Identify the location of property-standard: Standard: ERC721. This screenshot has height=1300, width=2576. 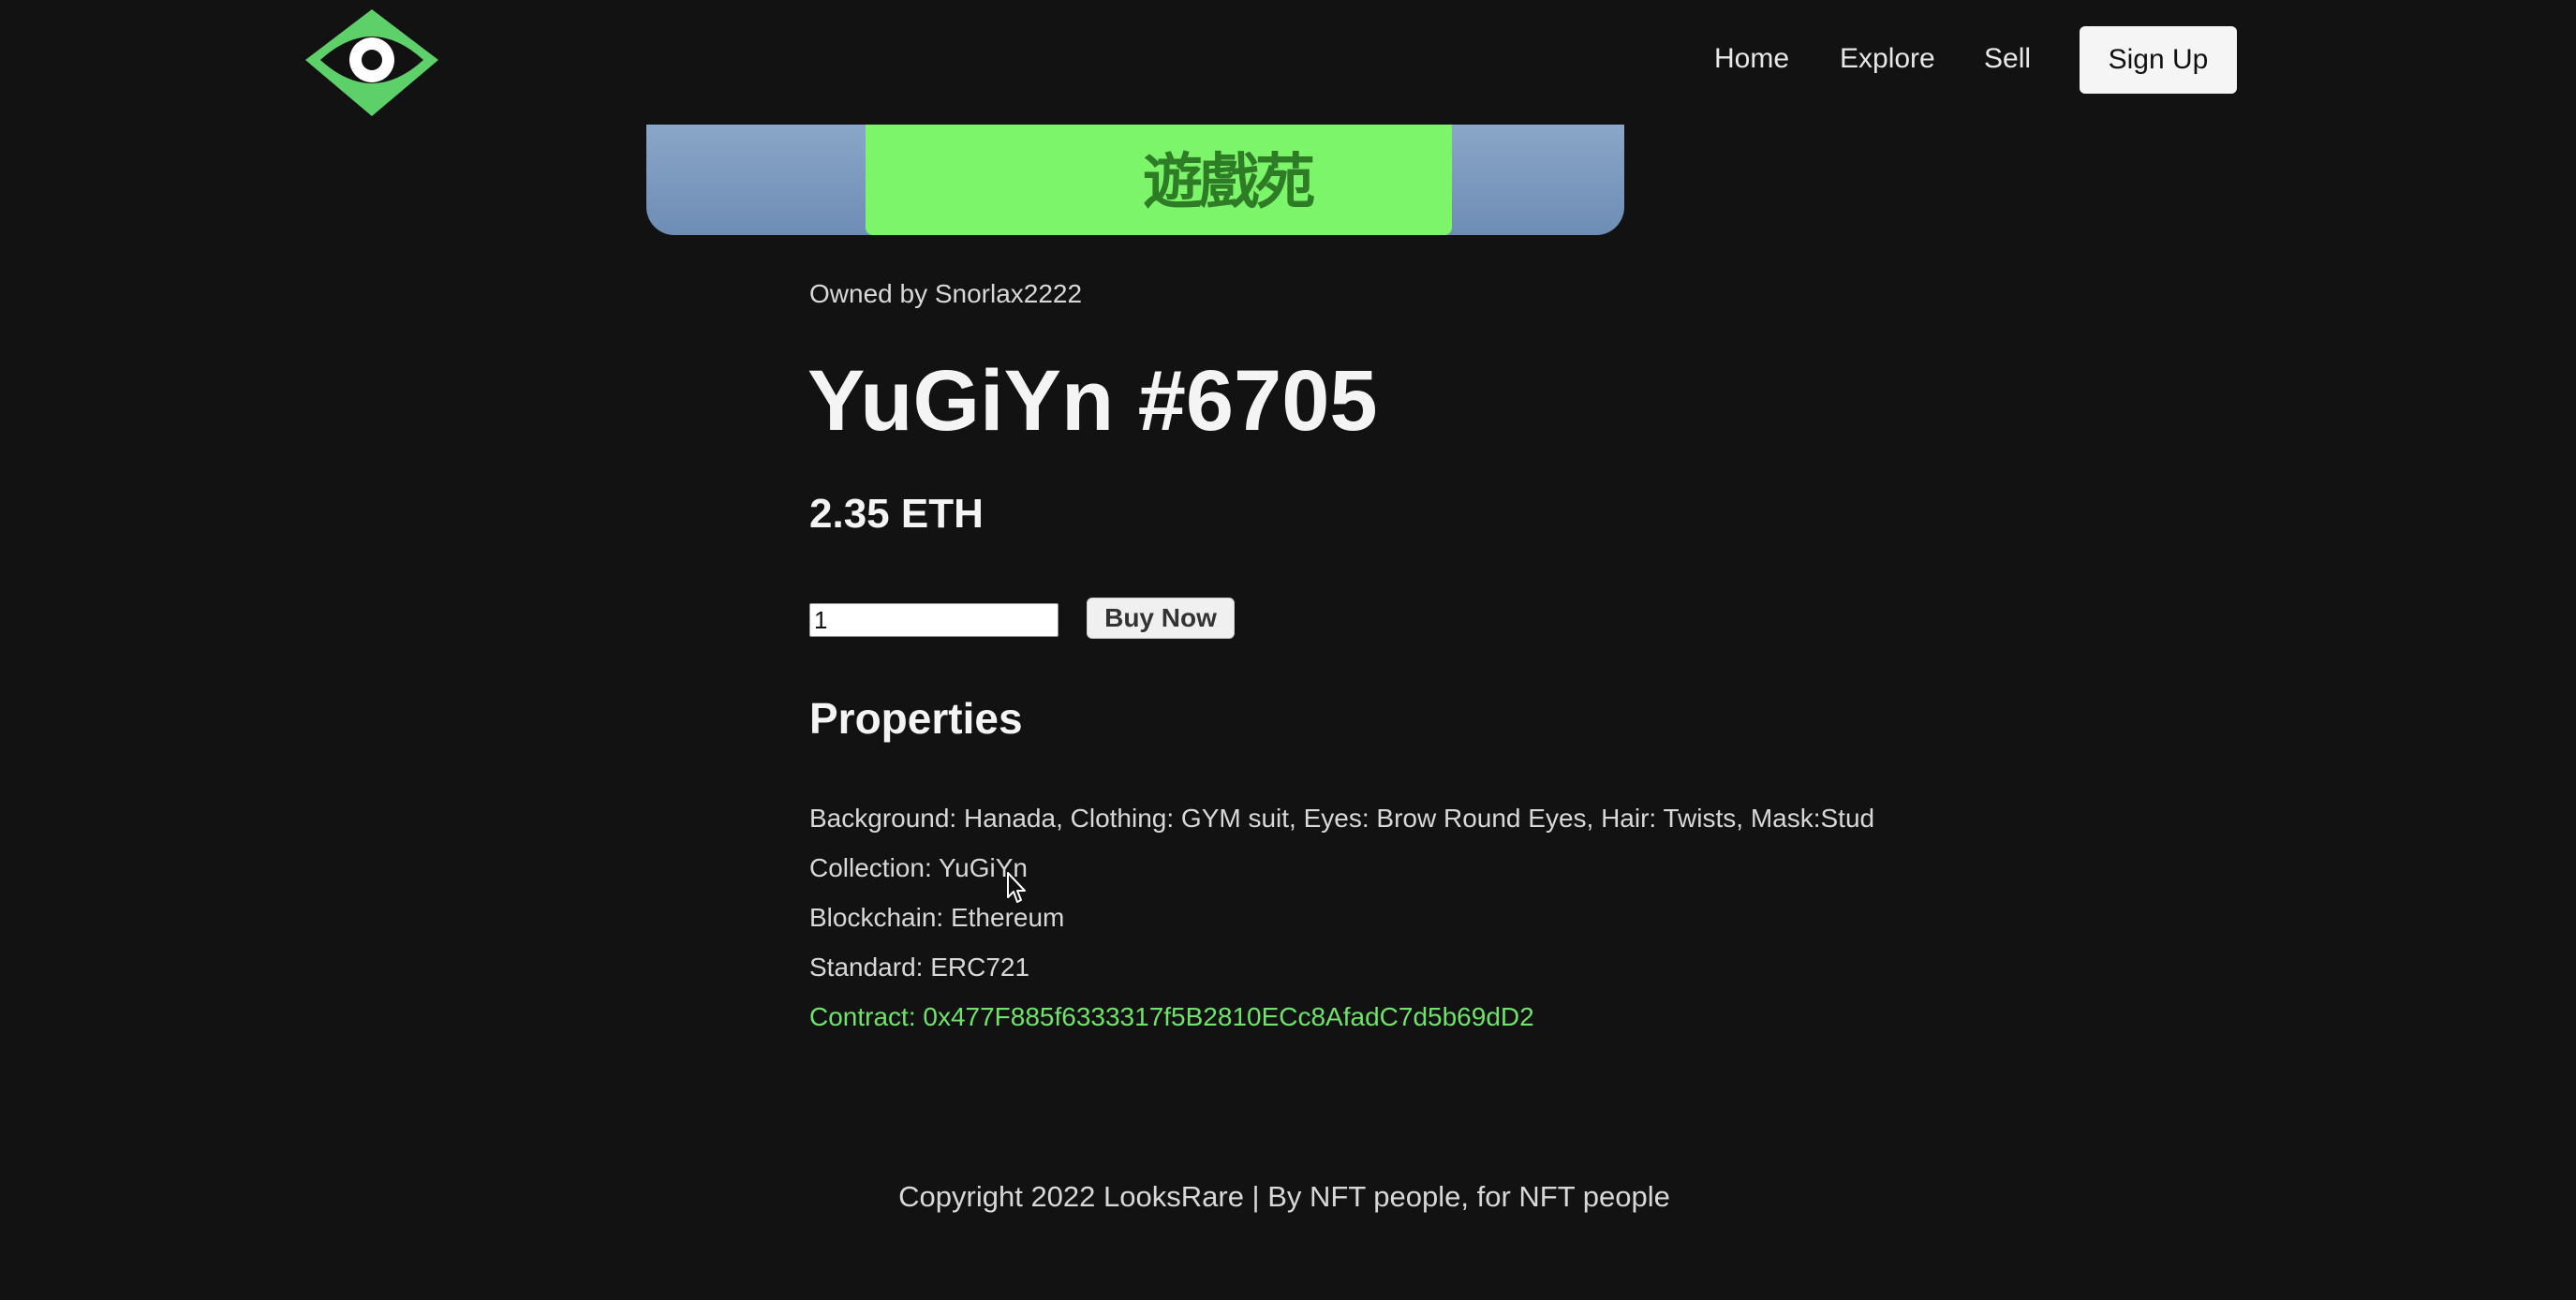
(919, 968).